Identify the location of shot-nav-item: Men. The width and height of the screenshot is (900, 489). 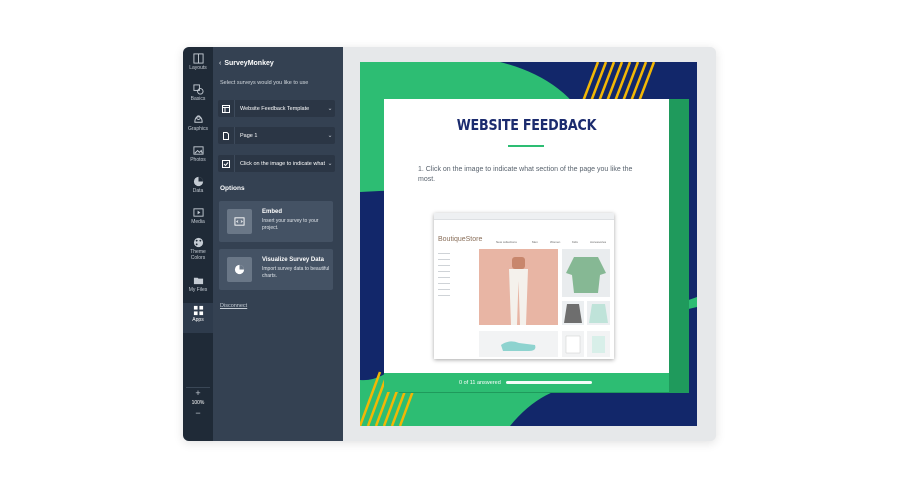
(535, 242).